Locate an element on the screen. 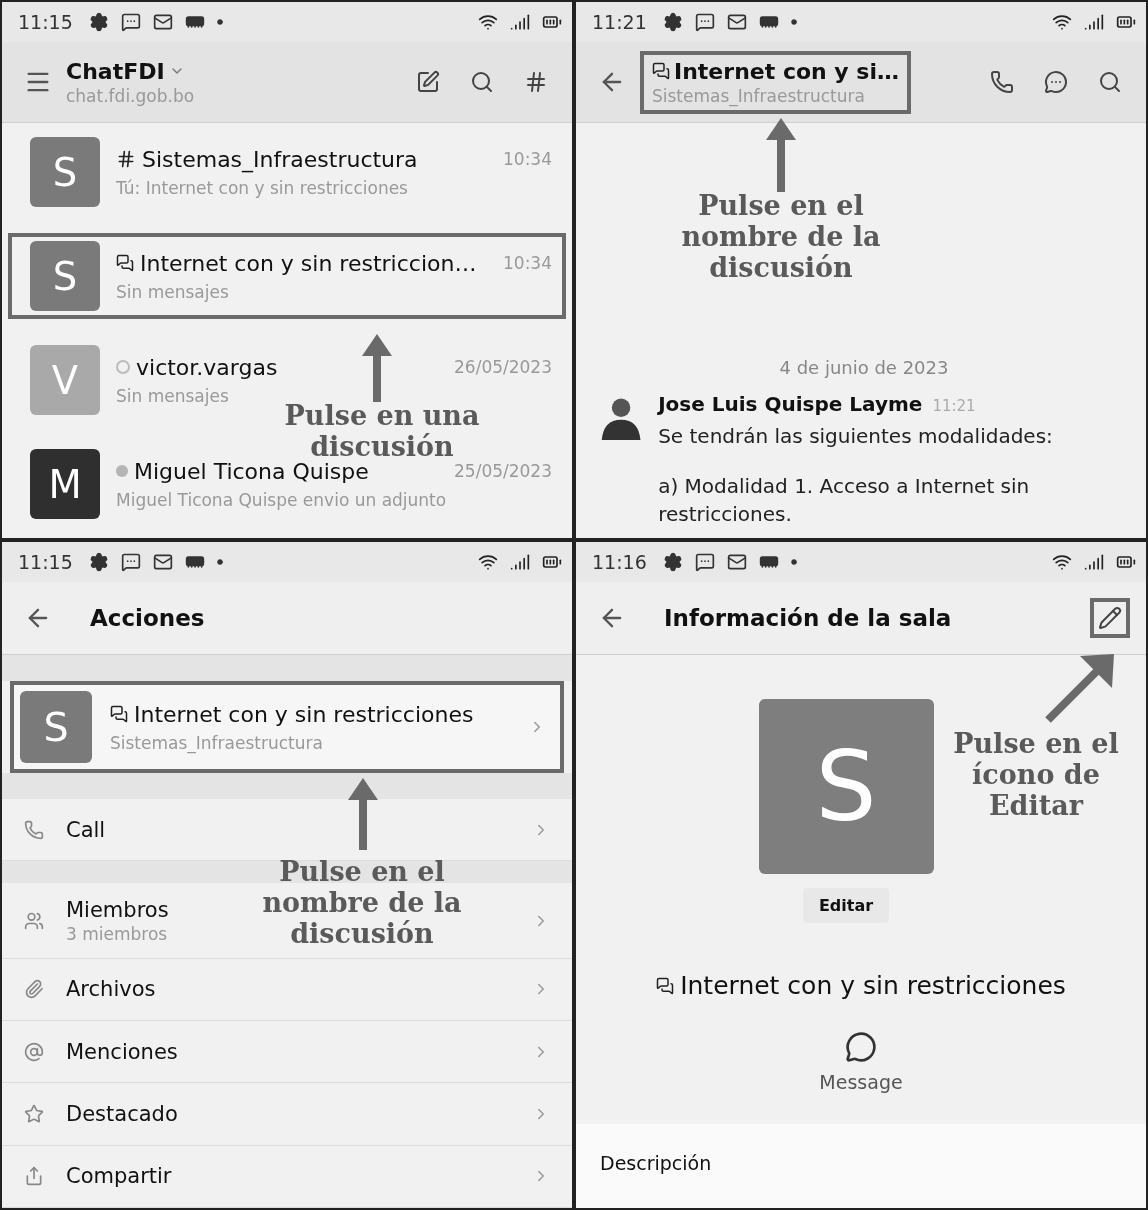 This screenshot has height=1210, width=1148. status-time: 11:16 is located at coordinates (619, 562).